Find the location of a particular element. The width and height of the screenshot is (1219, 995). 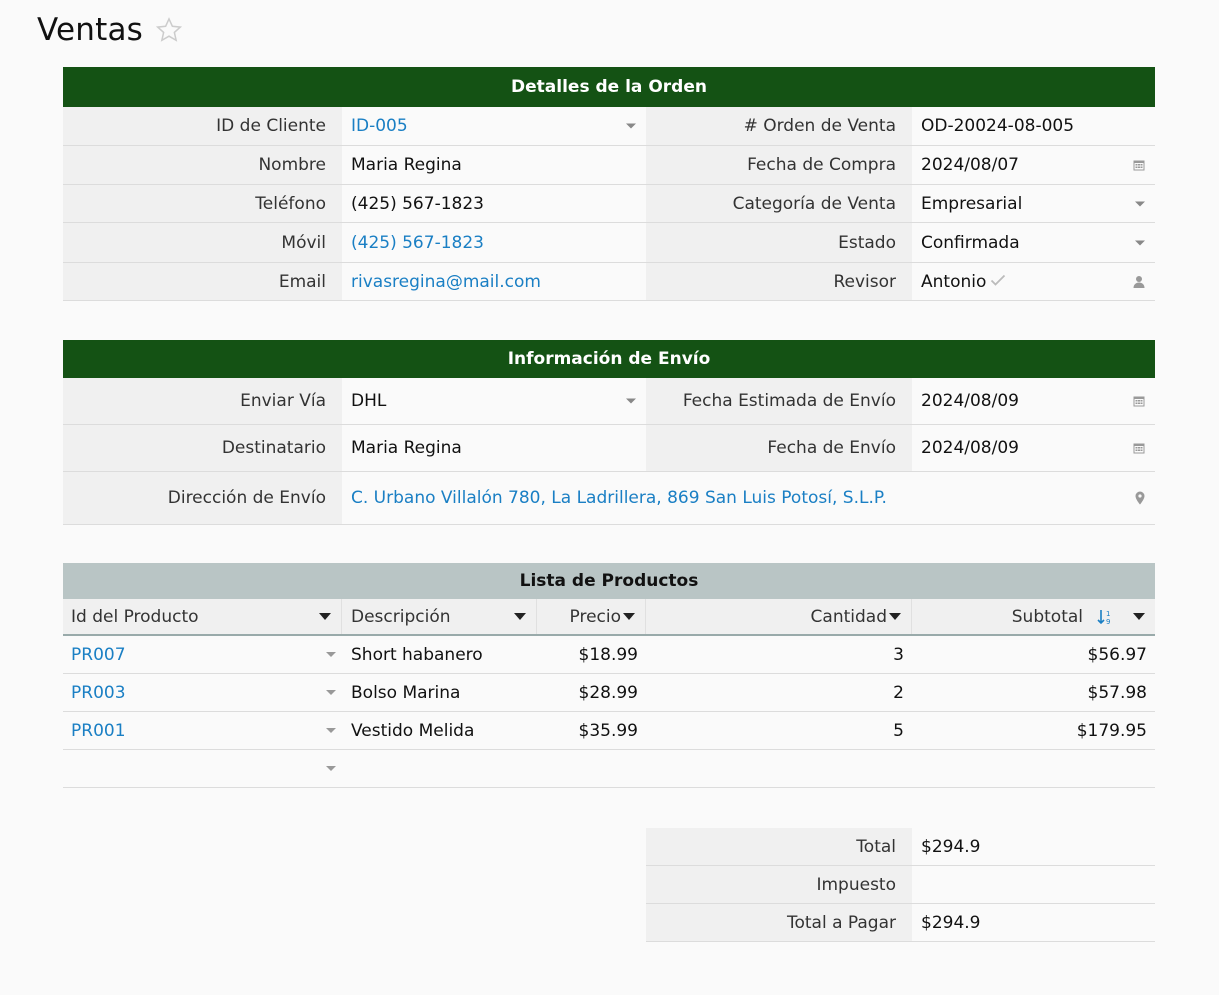

phone-field: (425) 567-1823 is located at coordinates (494, 203).